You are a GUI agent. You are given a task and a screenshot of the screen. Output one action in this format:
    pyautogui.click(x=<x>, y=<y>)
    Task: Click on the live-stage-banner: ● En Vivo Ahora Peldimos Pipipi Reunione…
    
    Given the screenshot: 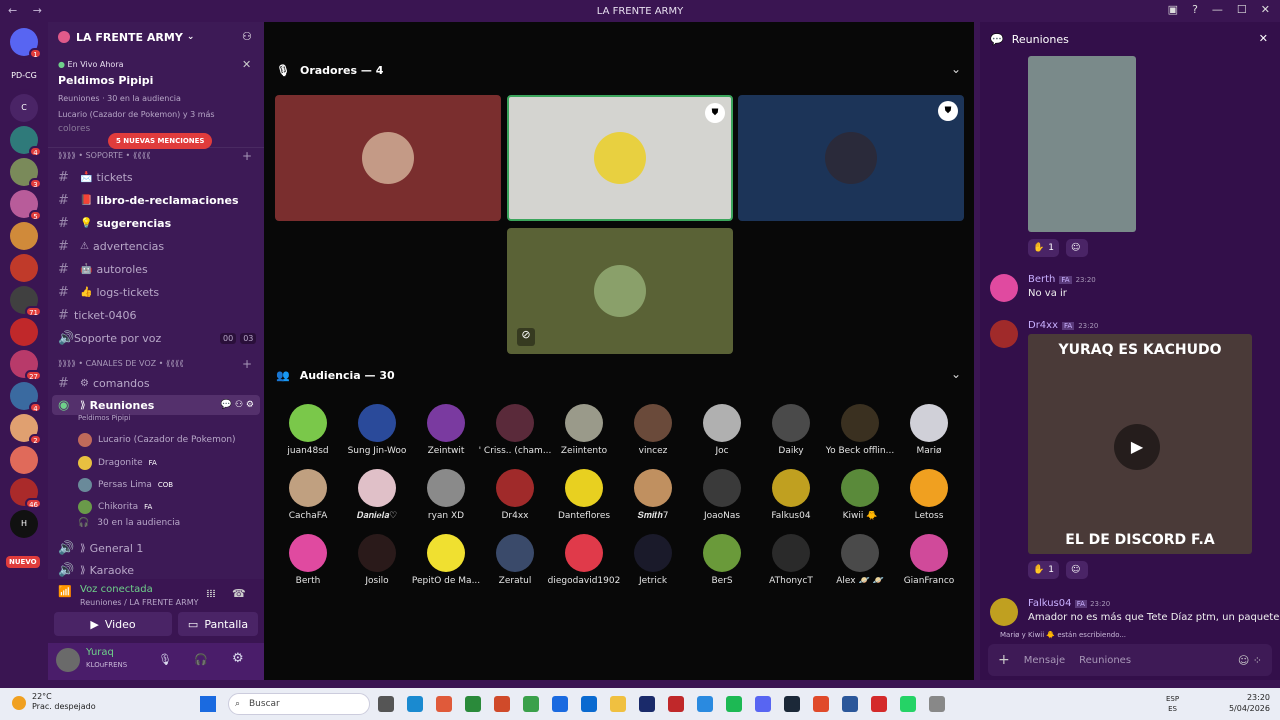 What is the action you would take?
    pyautogui.click(x=156, y=100)
    